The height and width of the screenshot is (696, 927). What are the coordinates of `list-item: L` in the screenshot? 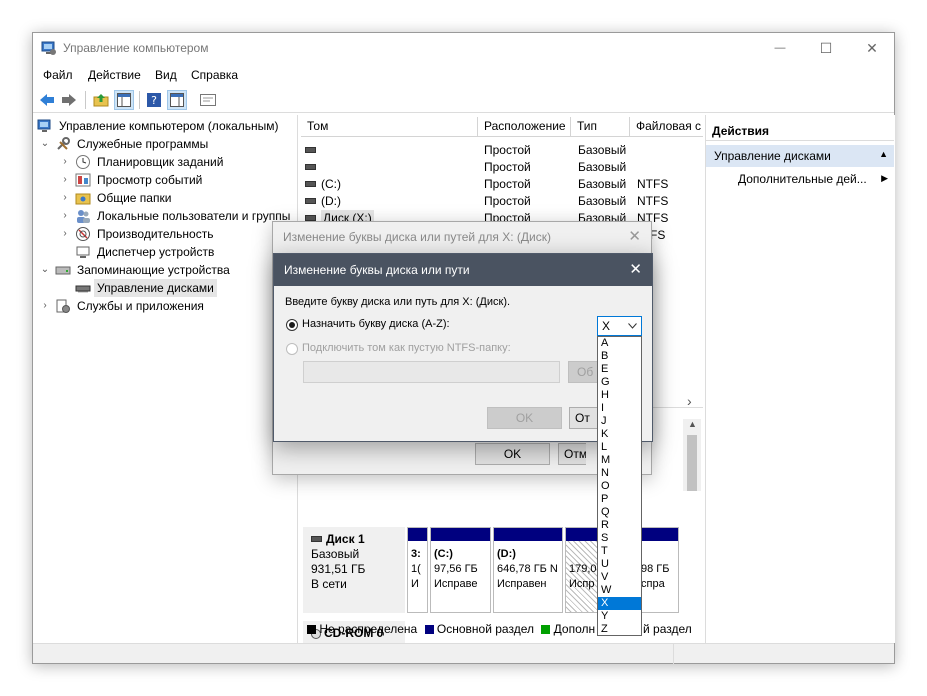 It's located at (619, 447).